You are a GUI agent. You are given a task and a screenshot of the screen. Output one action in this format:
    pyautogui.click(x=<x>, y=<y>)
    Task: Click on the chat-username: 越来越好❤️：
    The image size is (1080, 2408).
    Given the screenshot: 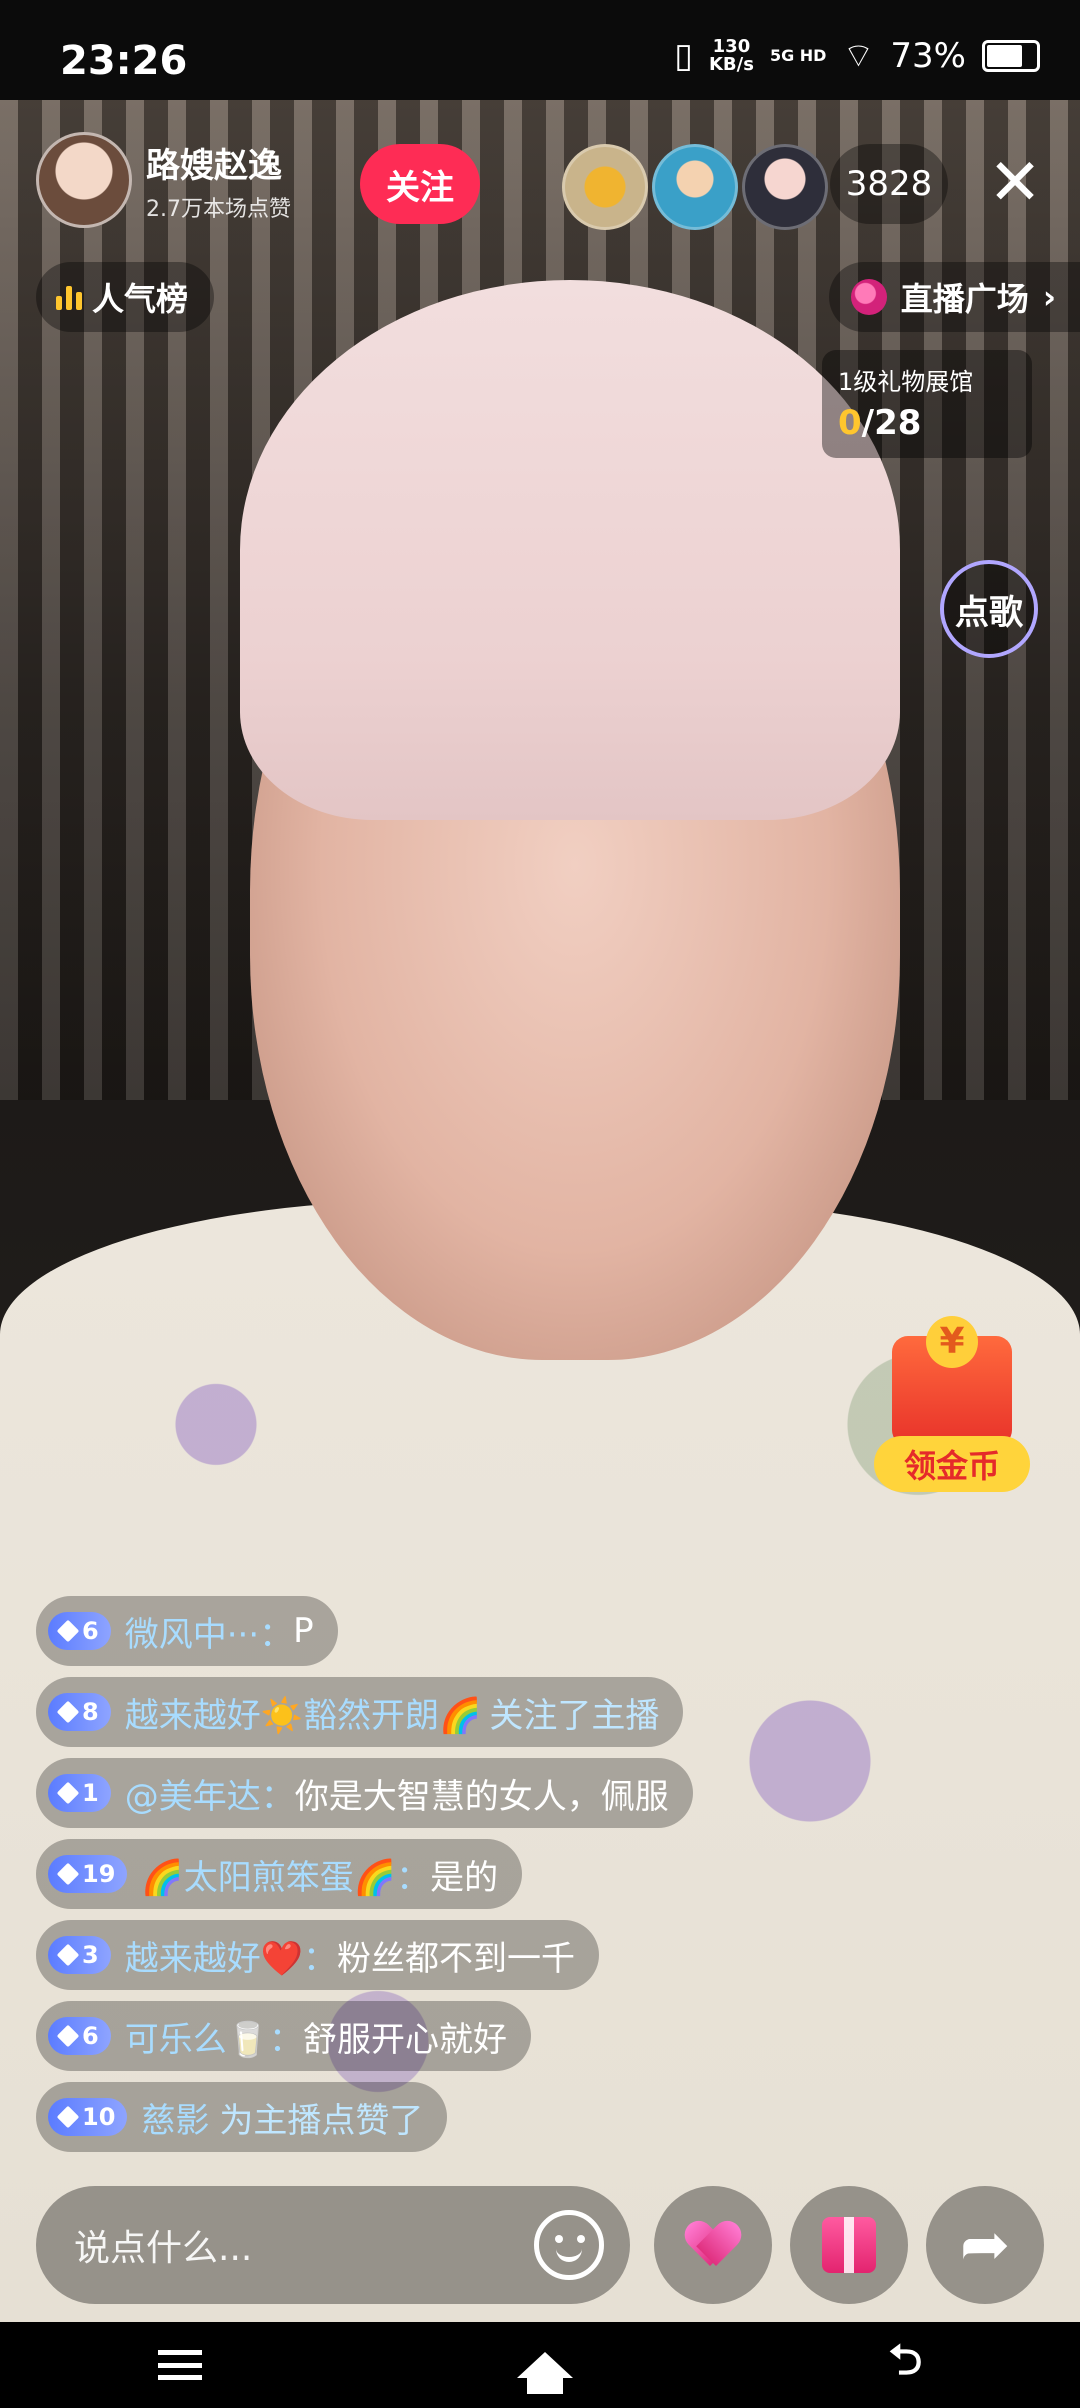 What is the action you would take?
    pyautogui.click(x=231, y=1955)
    